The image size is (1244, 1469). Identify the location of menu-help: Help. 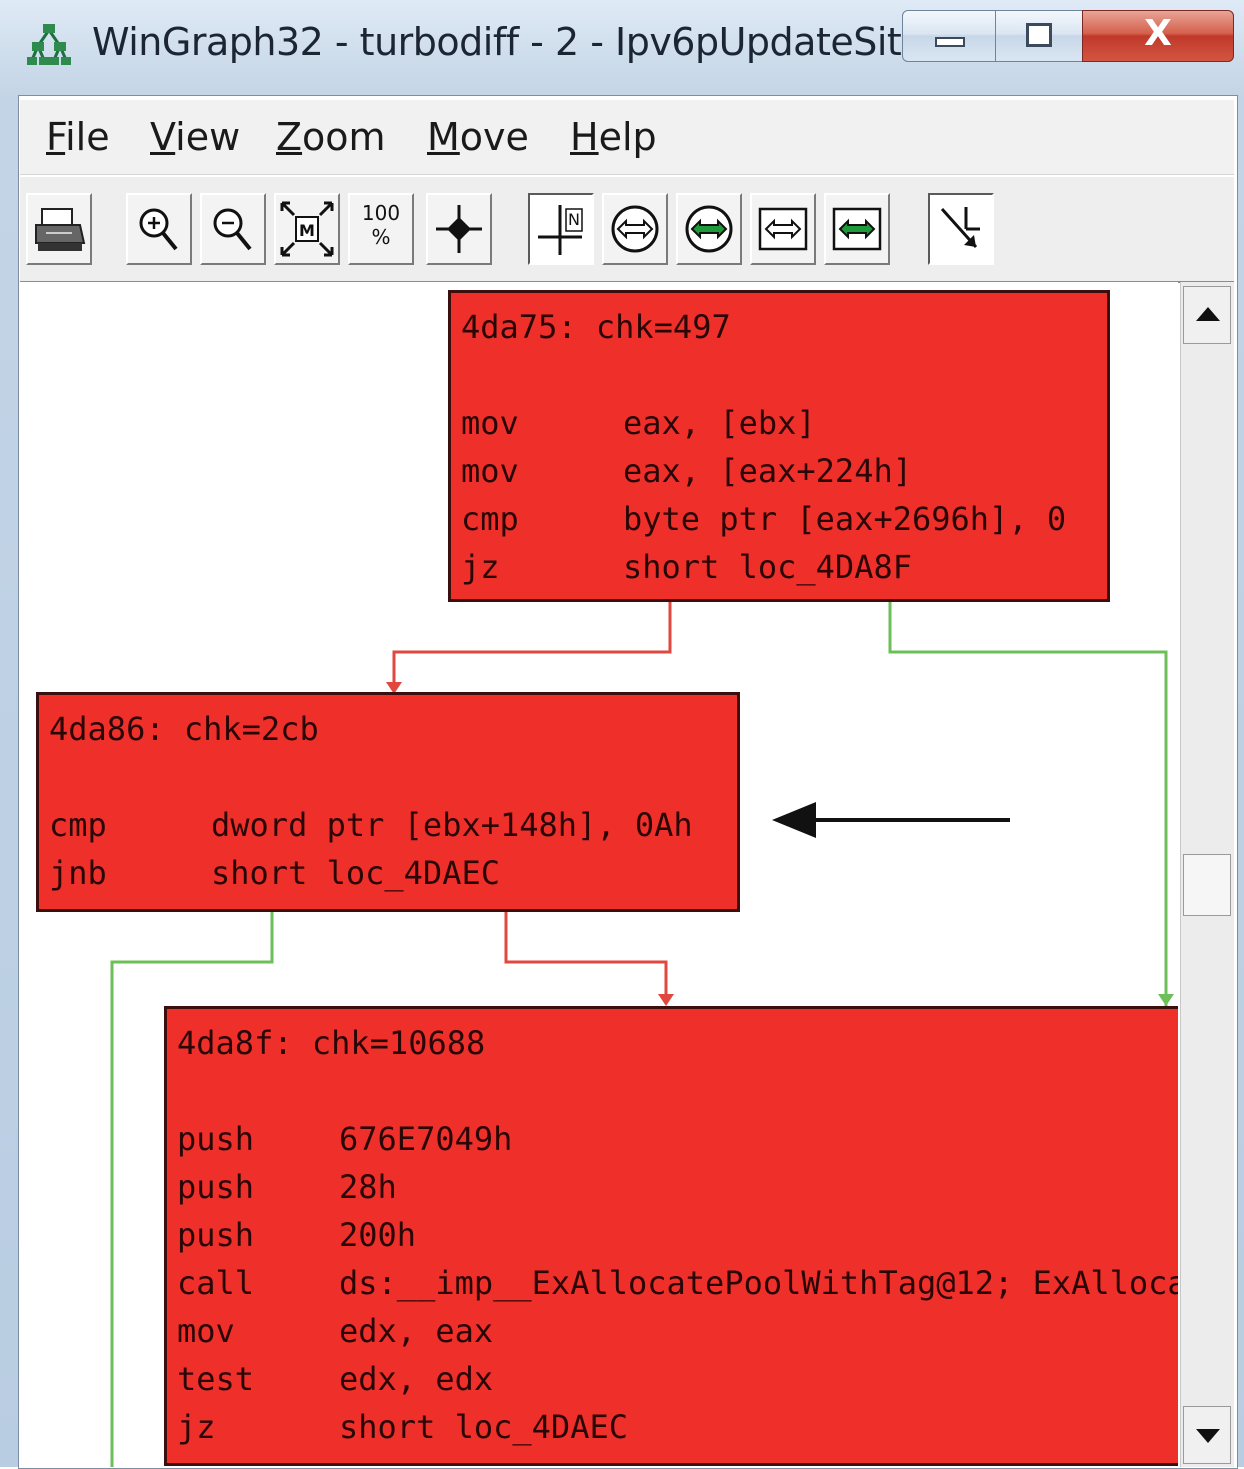
(613, 137).